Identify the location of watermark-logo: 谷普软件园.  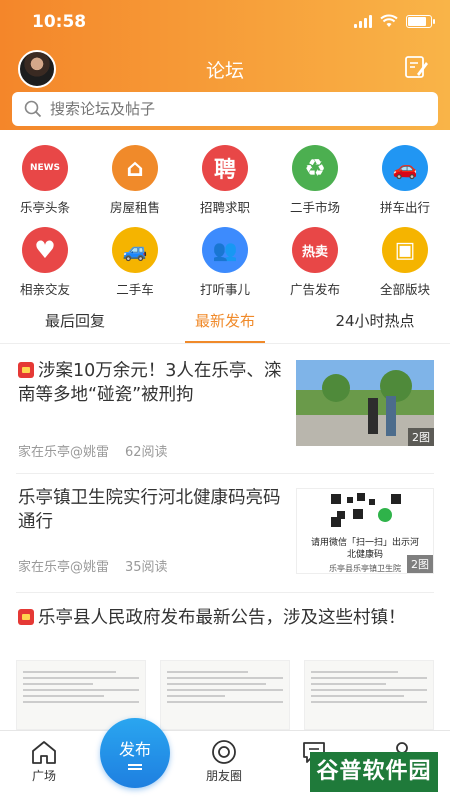
(374, 772).